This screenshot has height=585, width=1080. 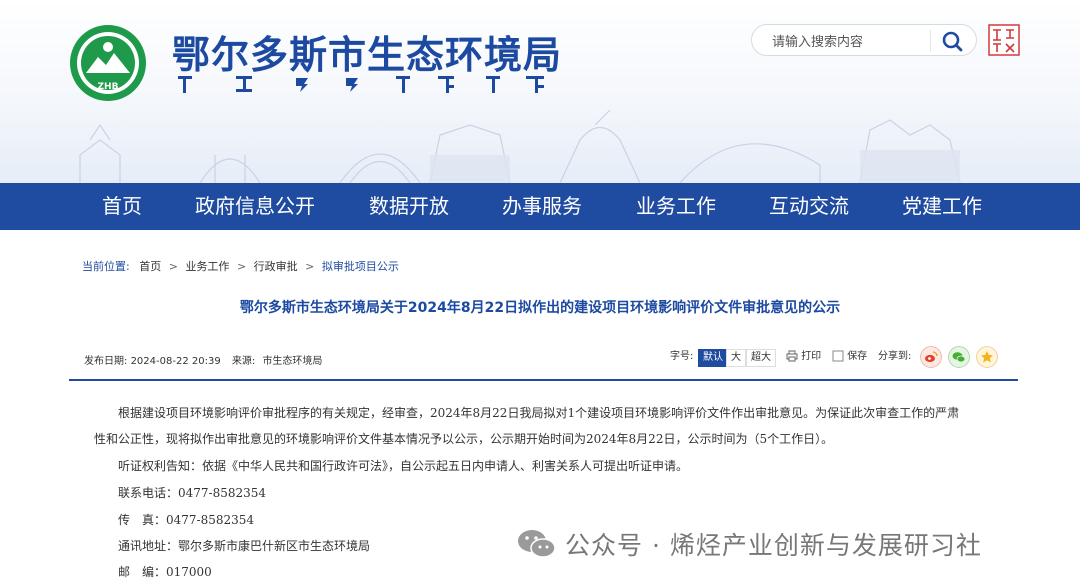 What do you see at coordinates (792, 356) in the screenshot?
I see `printer-icon` at bounding box center [792, 356].